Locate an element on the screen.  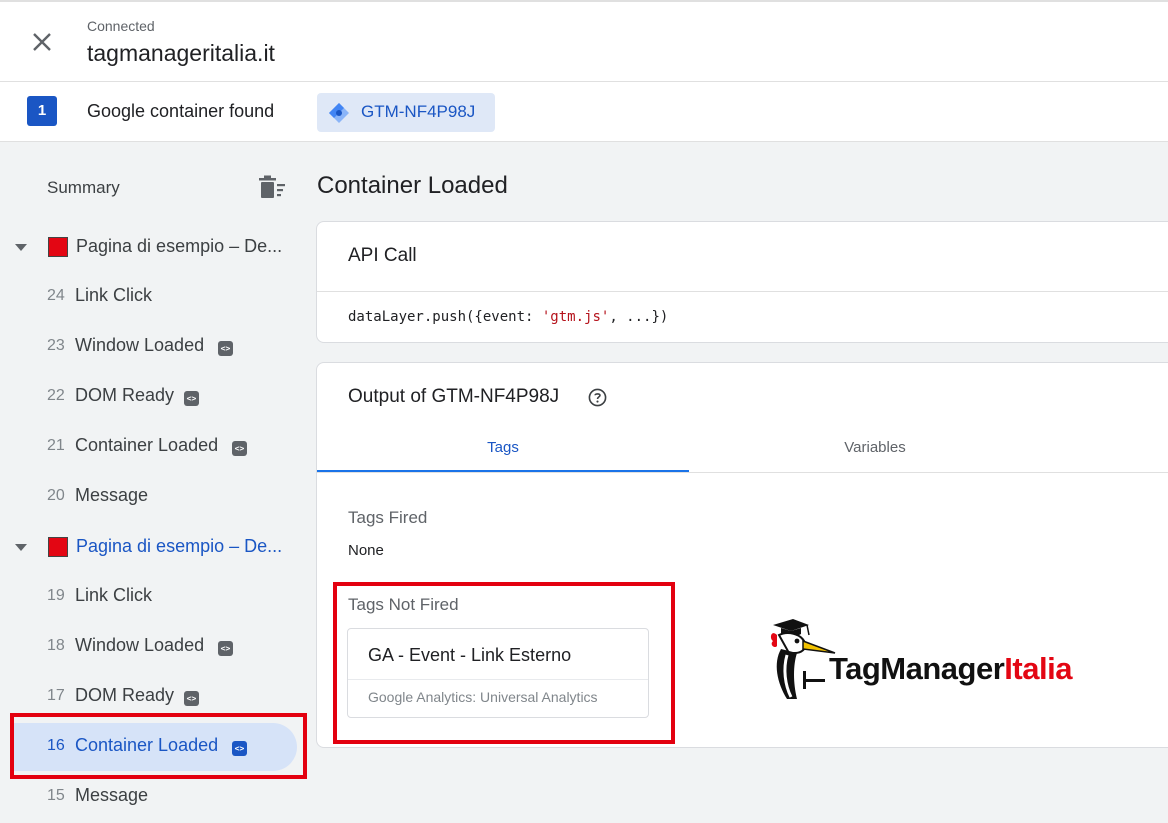
container-bar: 1 Google container found GTM-NF4P98J is located at coordinates (584, 112).